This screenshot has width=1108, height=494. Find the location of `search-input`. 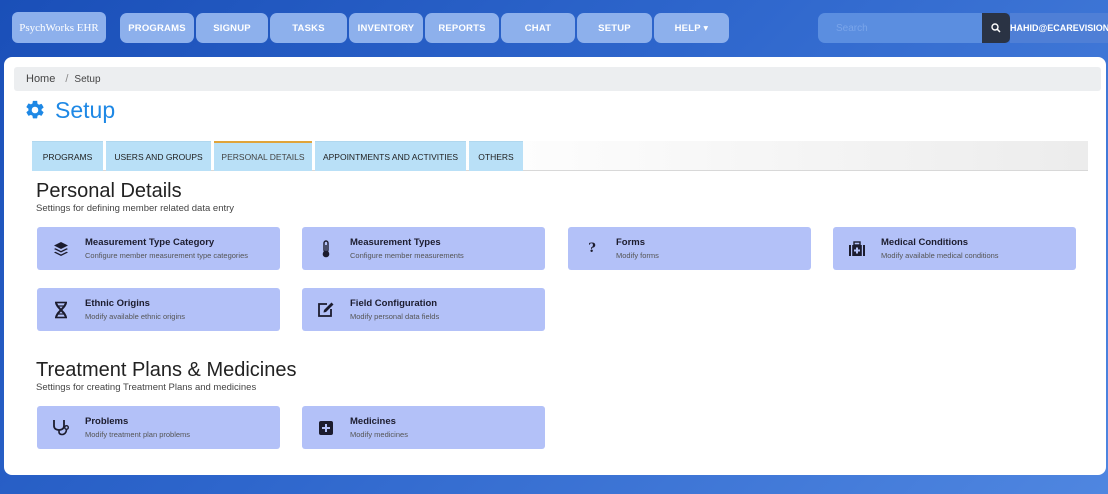

search-input is located at coordinates (900, 28).